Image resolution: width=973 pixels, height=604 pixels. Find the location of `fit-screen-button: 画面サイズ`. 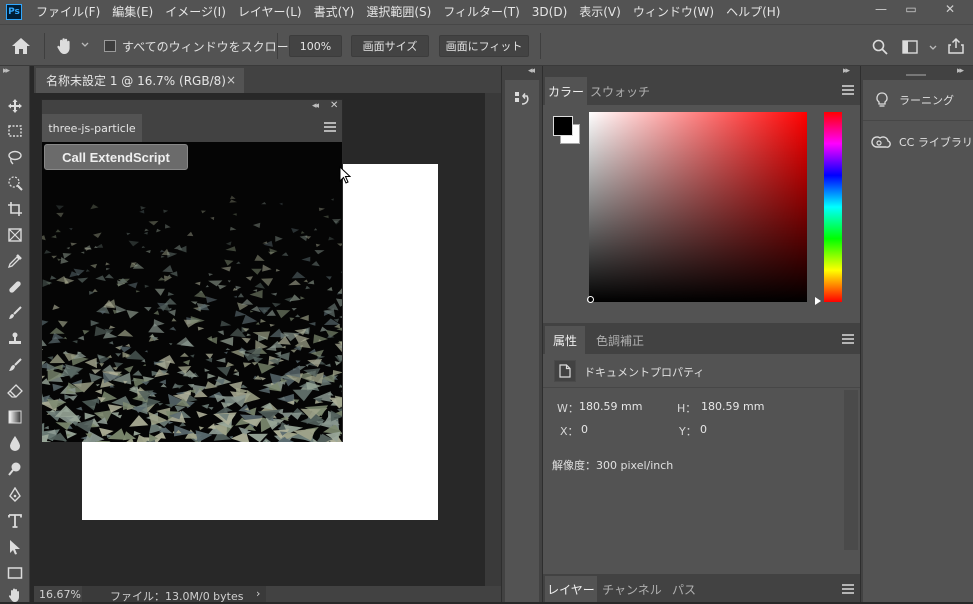

fit-screen-button: 画面サイズ is located at coordinates (390, 46).